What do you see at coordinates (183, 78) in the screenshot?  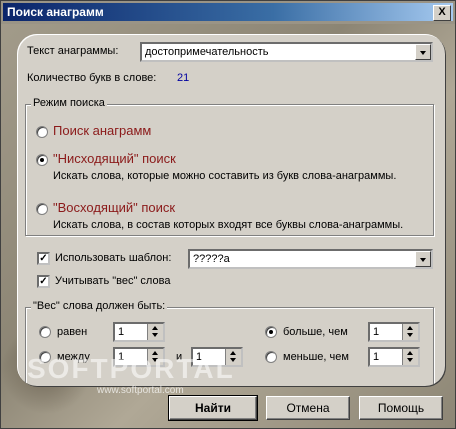 I see `letter-count-value: 21` at bounding box center [183, 78].